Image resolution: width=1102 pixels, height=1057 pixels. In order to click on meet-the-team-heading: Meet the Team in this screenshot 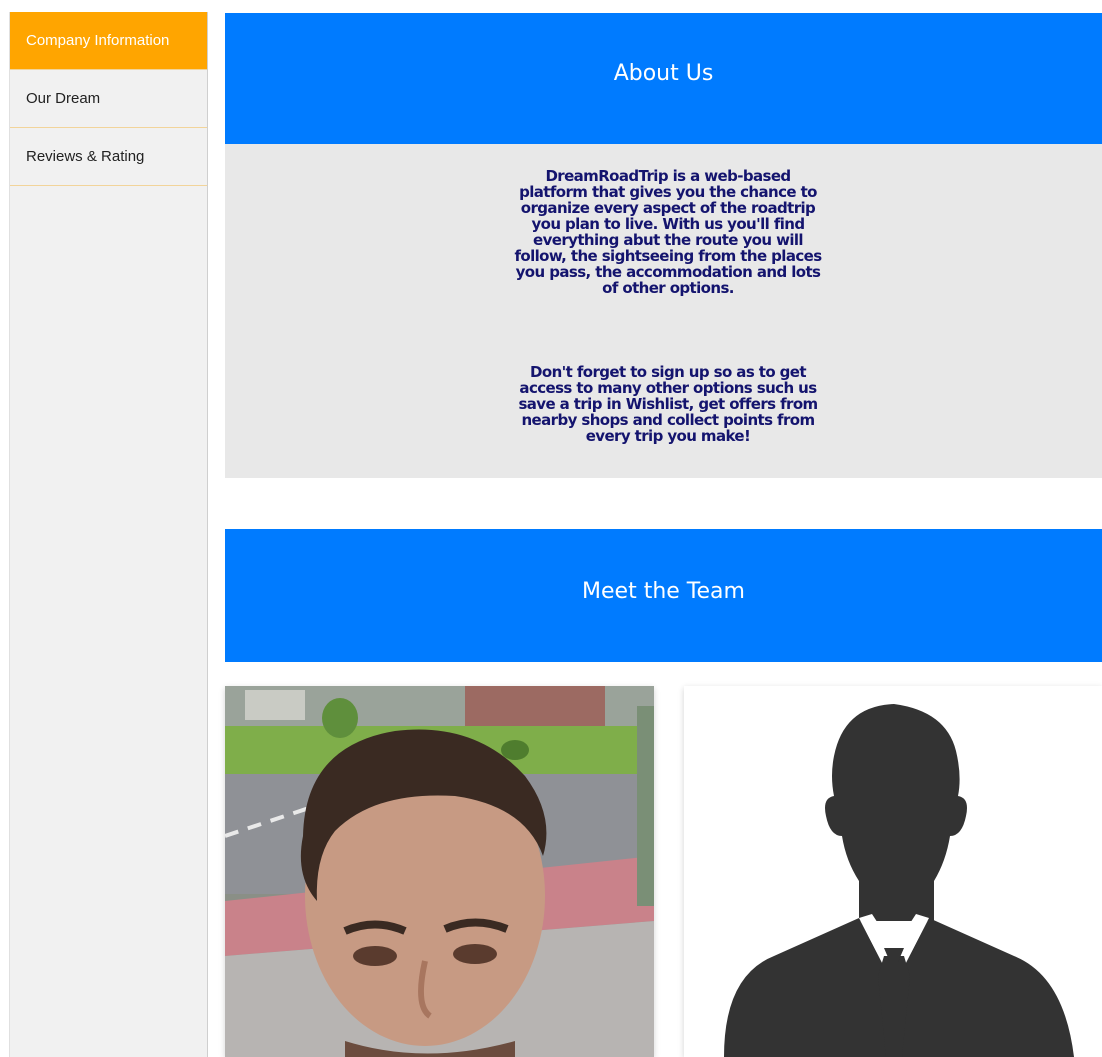, I will do `click(663, 591)`.